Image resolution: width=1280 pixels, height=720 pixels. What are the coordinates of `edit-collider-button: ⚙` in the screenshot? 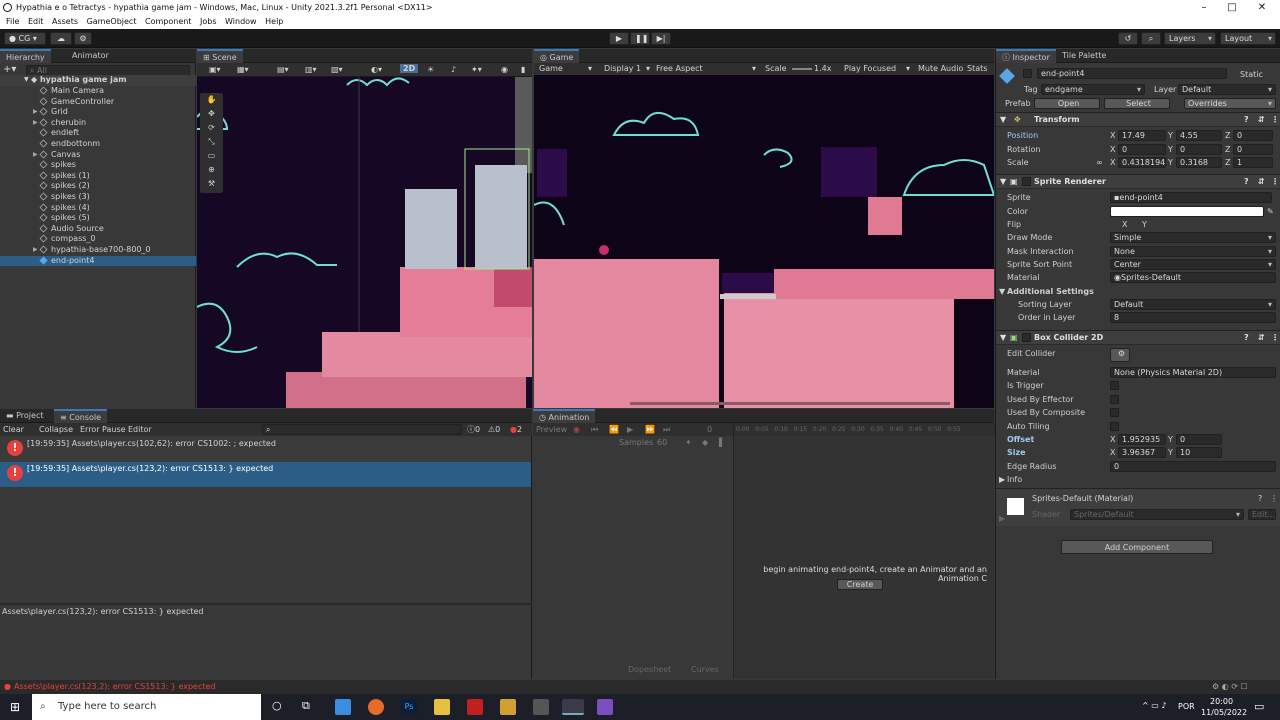 It's located at (1120, 355).